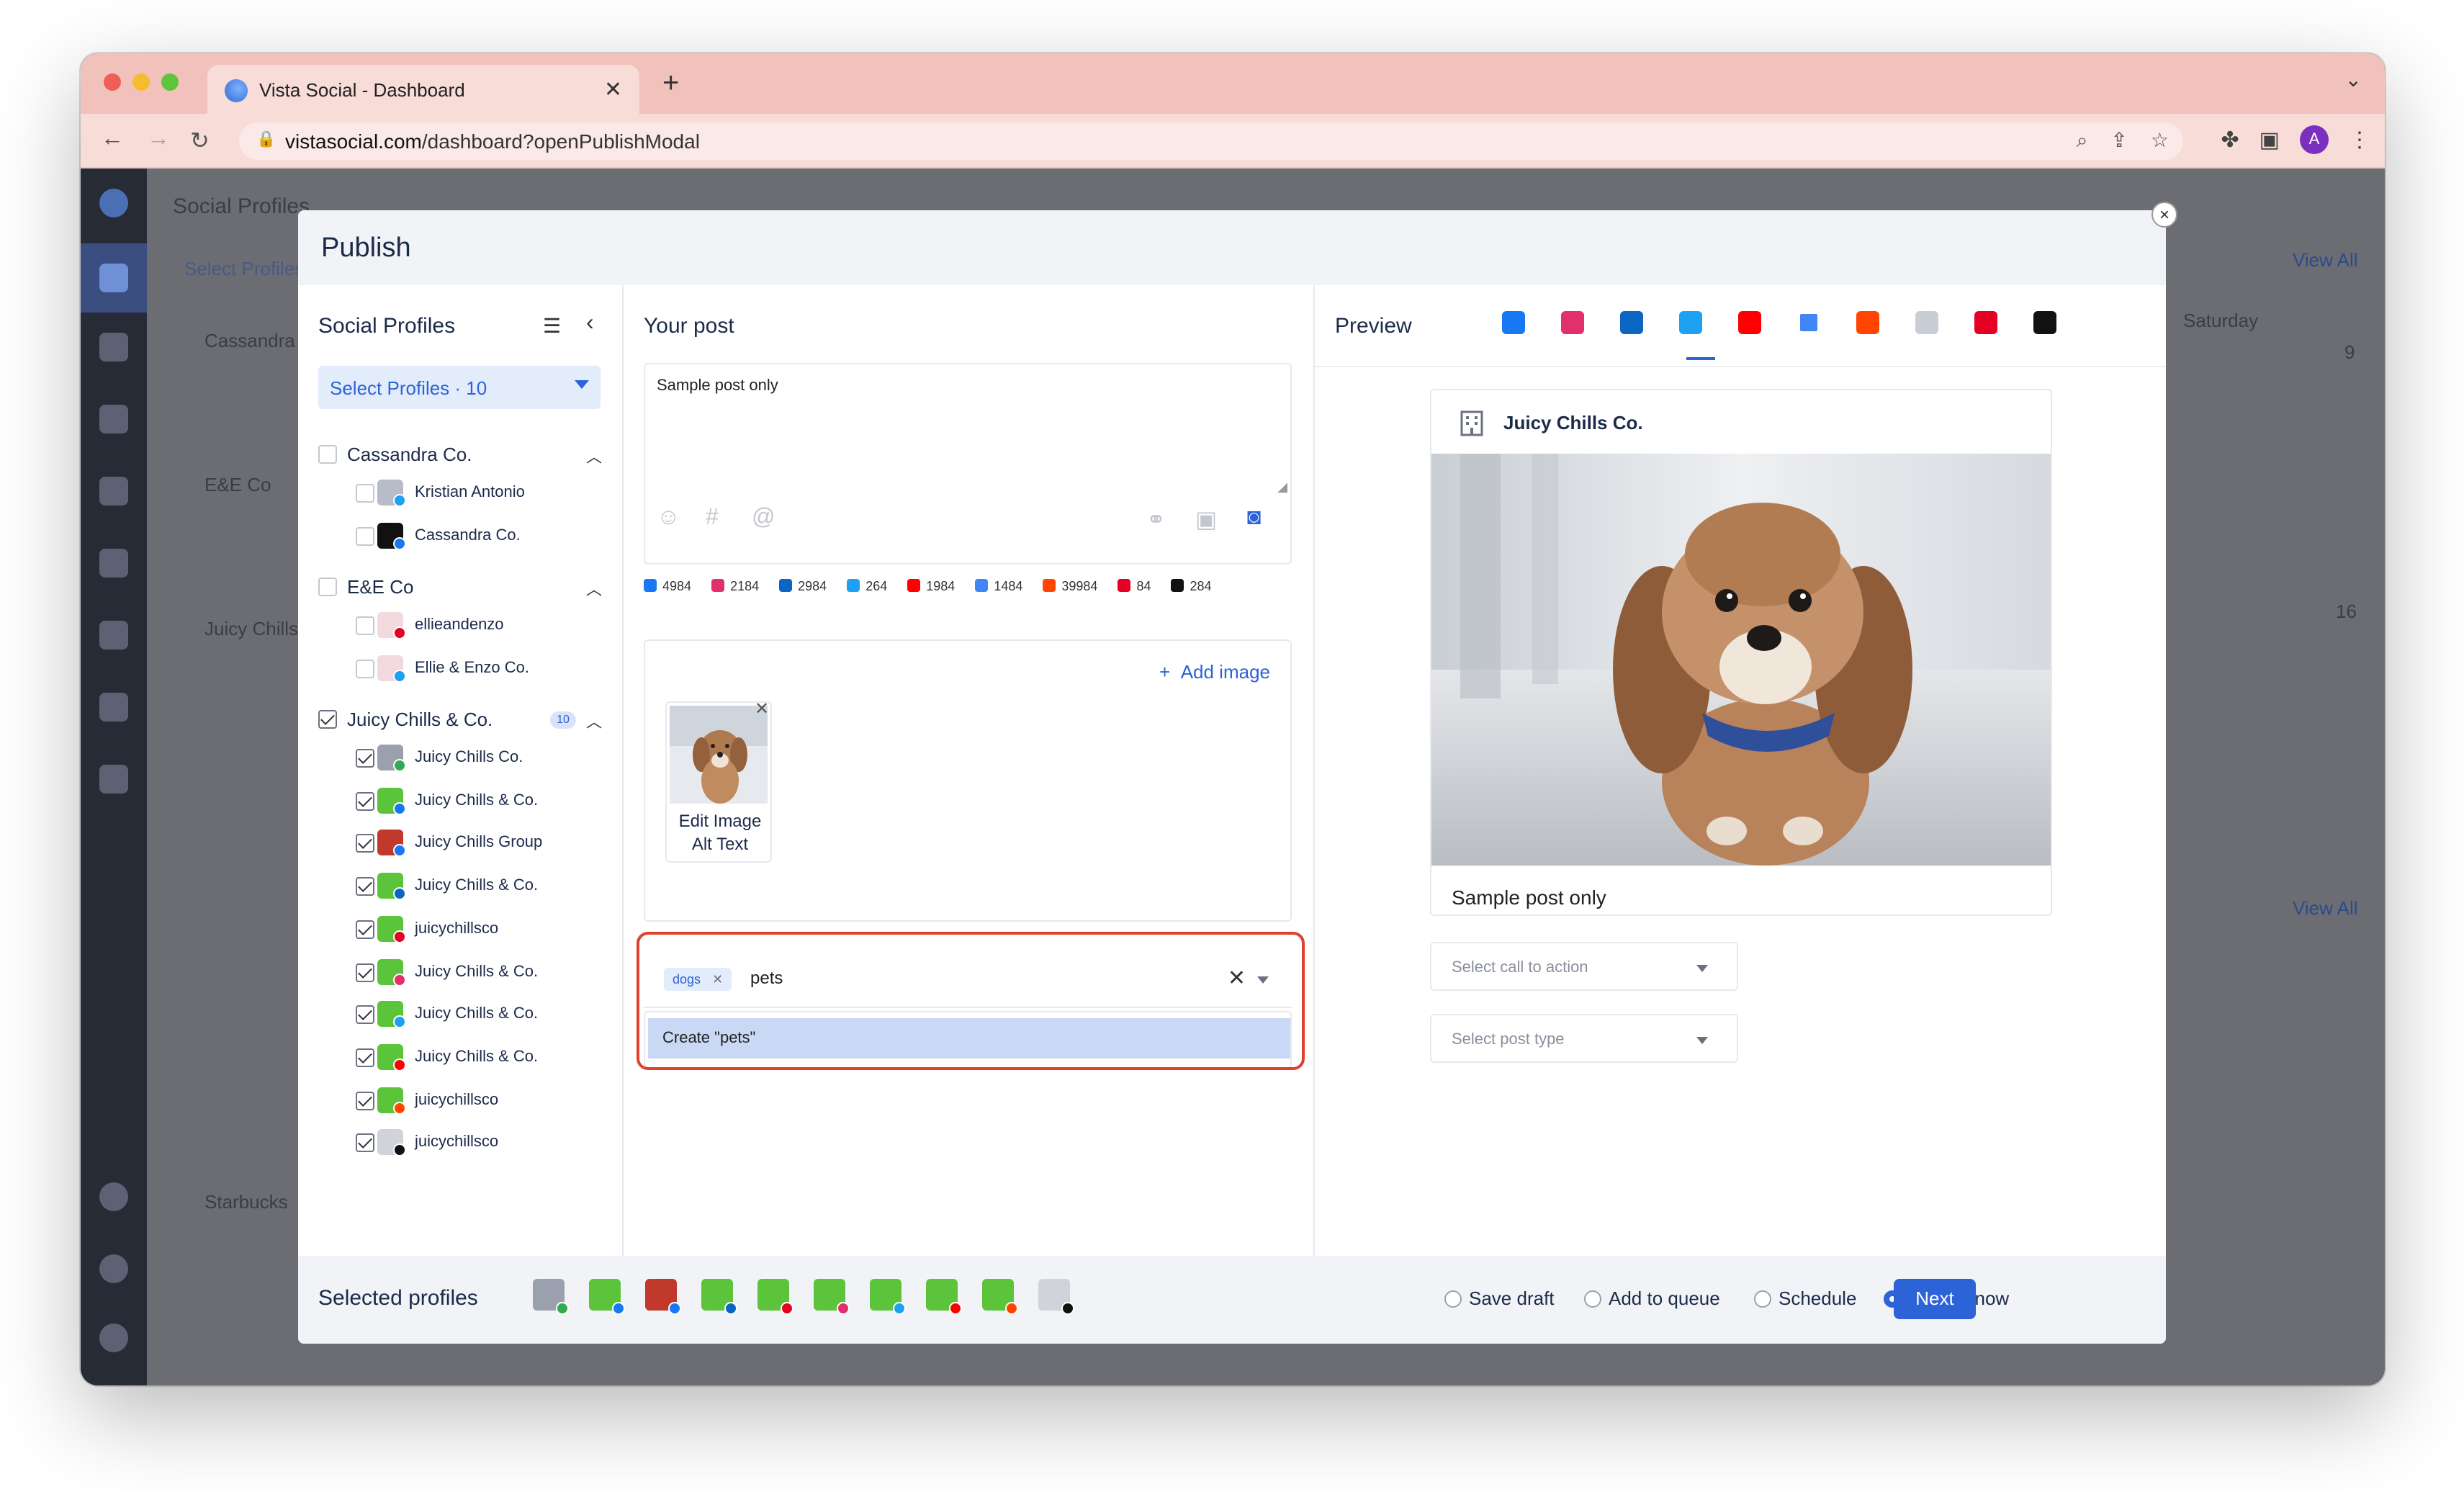 Image resolution: width=2464 pixels, height=1492 pixels. What do you see at coordinates (1808, 322) in the screenshot?
I see `google-icon` at bounding box center [1808, 322].